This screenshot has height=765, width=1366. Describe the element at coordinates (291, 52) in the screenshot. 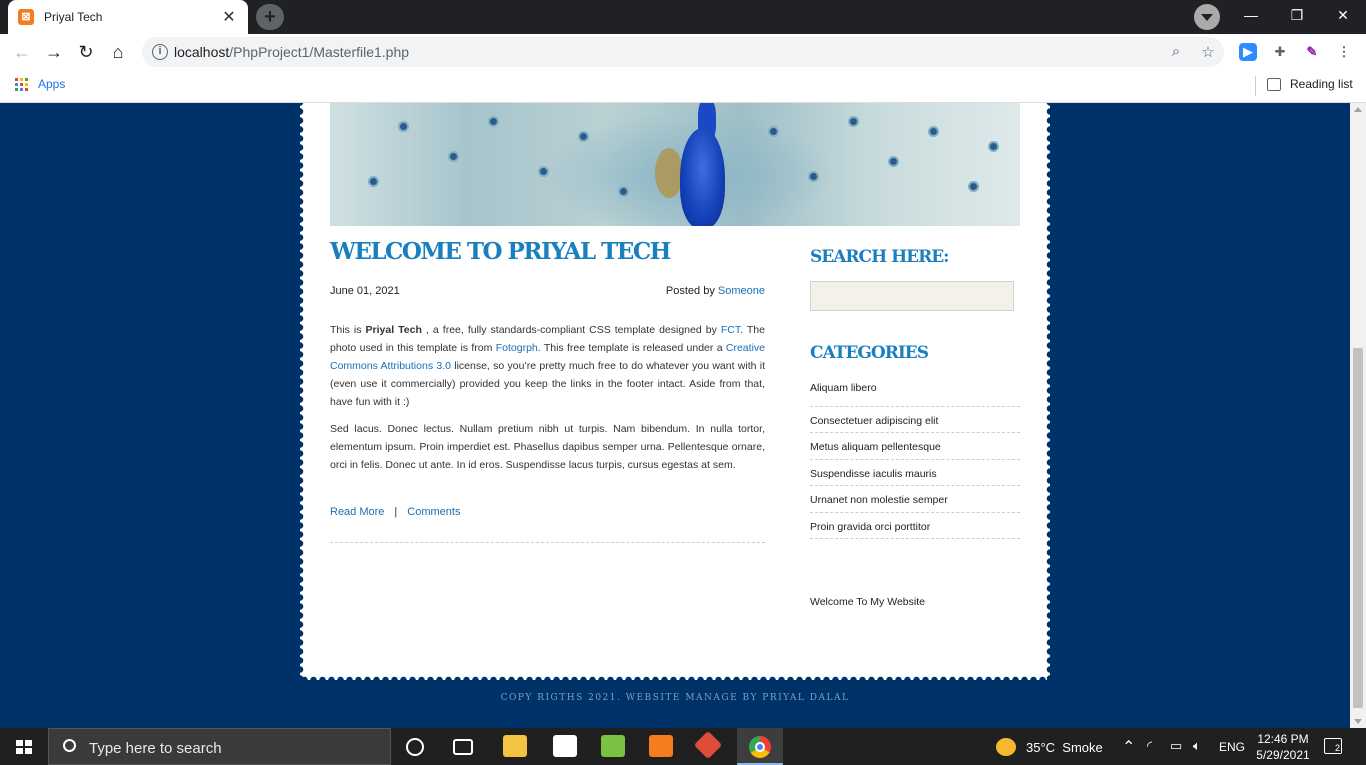

I see `url-text: localhost/PhpProject1/Masterfile1.php` at that location.